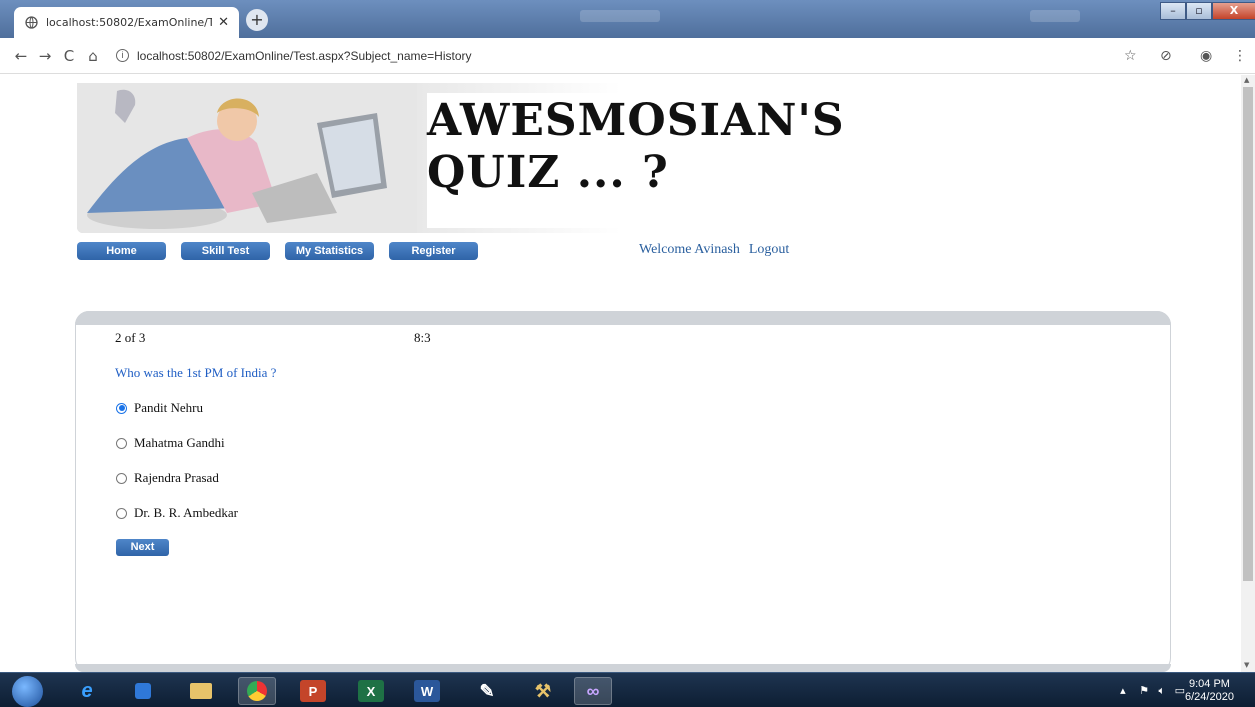  I want to click on excel-icon: X, so click(371, 691).